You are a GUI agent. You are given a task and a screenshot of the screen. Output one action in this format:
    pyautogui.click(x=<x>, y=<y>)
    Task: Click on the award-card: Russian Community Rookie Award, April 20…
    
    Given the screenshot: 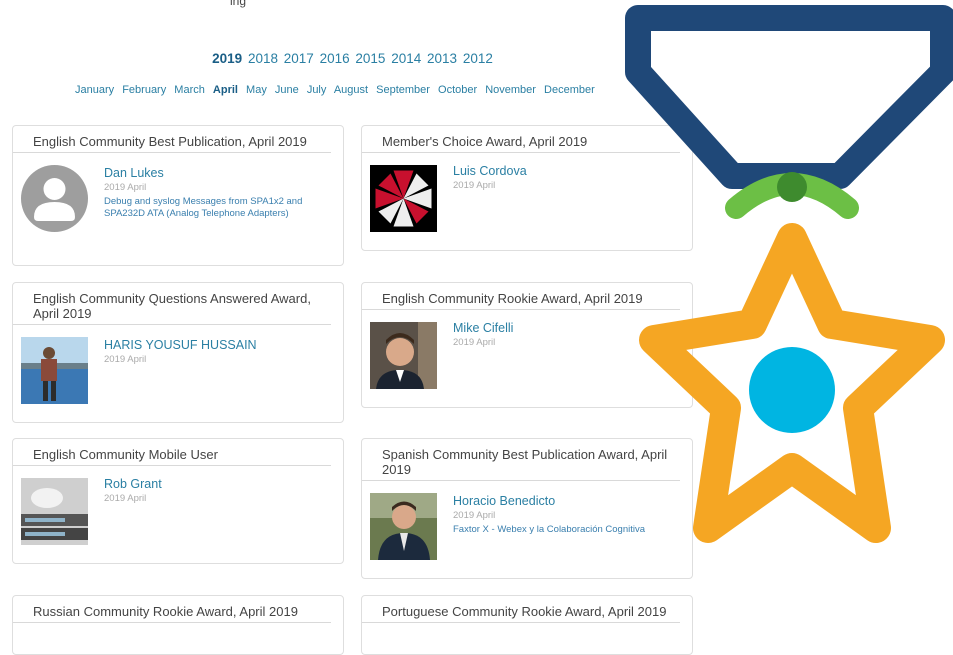 What is the action you would take?
    pyautogui.click(x=178, y=625)
    